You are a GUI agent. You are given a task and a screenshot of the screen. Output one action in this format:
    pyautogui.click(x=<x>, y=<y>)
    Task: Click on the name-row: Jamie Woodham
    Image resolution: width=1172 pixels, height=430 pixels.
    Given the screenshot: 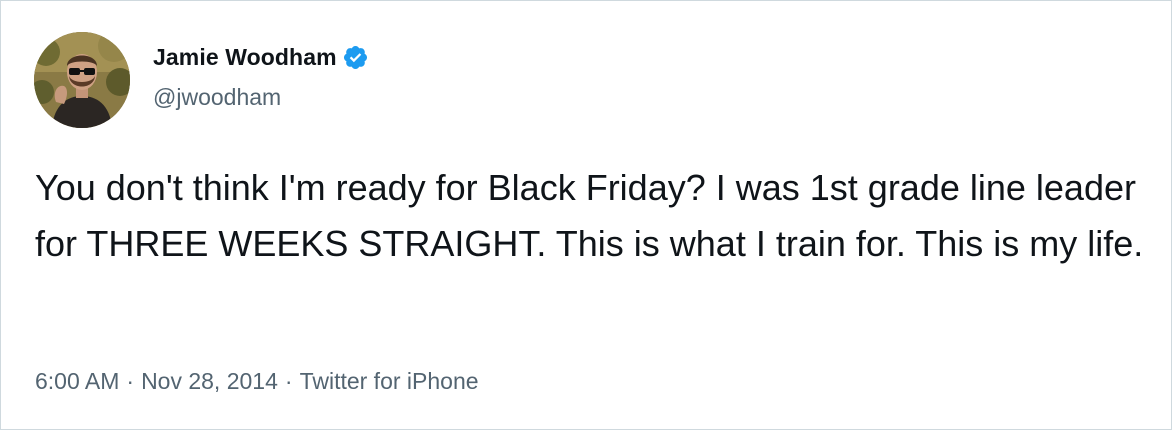 What is the action you would take?
    pyautogui.click(x=261, y=57)
    